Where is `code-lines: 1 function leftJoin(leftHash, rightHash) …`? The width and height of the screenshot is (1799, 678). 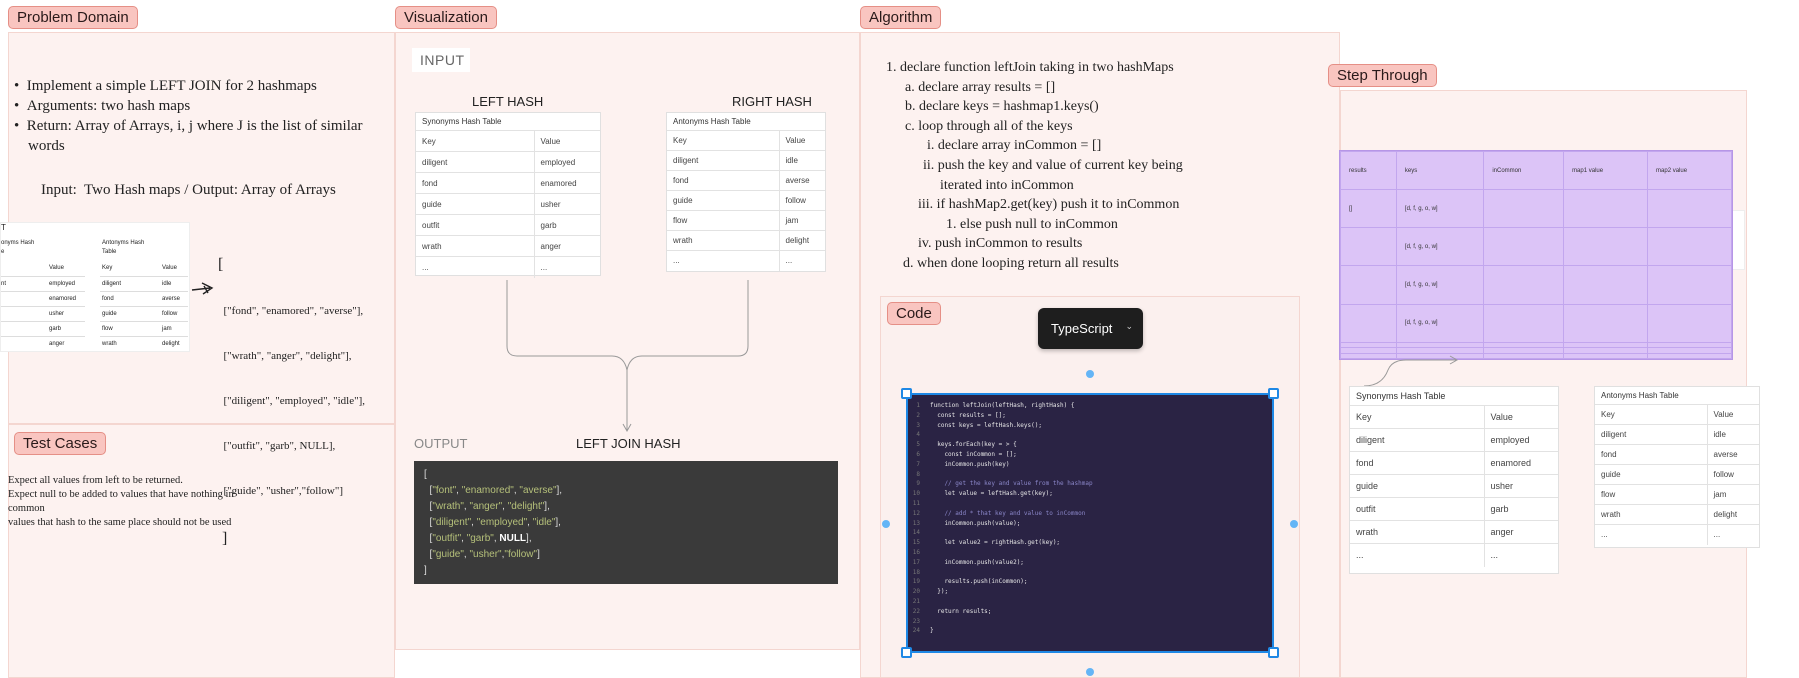 code-lines: 1 function leftJoin(leftHash, rightHash) … is located at coordinates (1090, 518).